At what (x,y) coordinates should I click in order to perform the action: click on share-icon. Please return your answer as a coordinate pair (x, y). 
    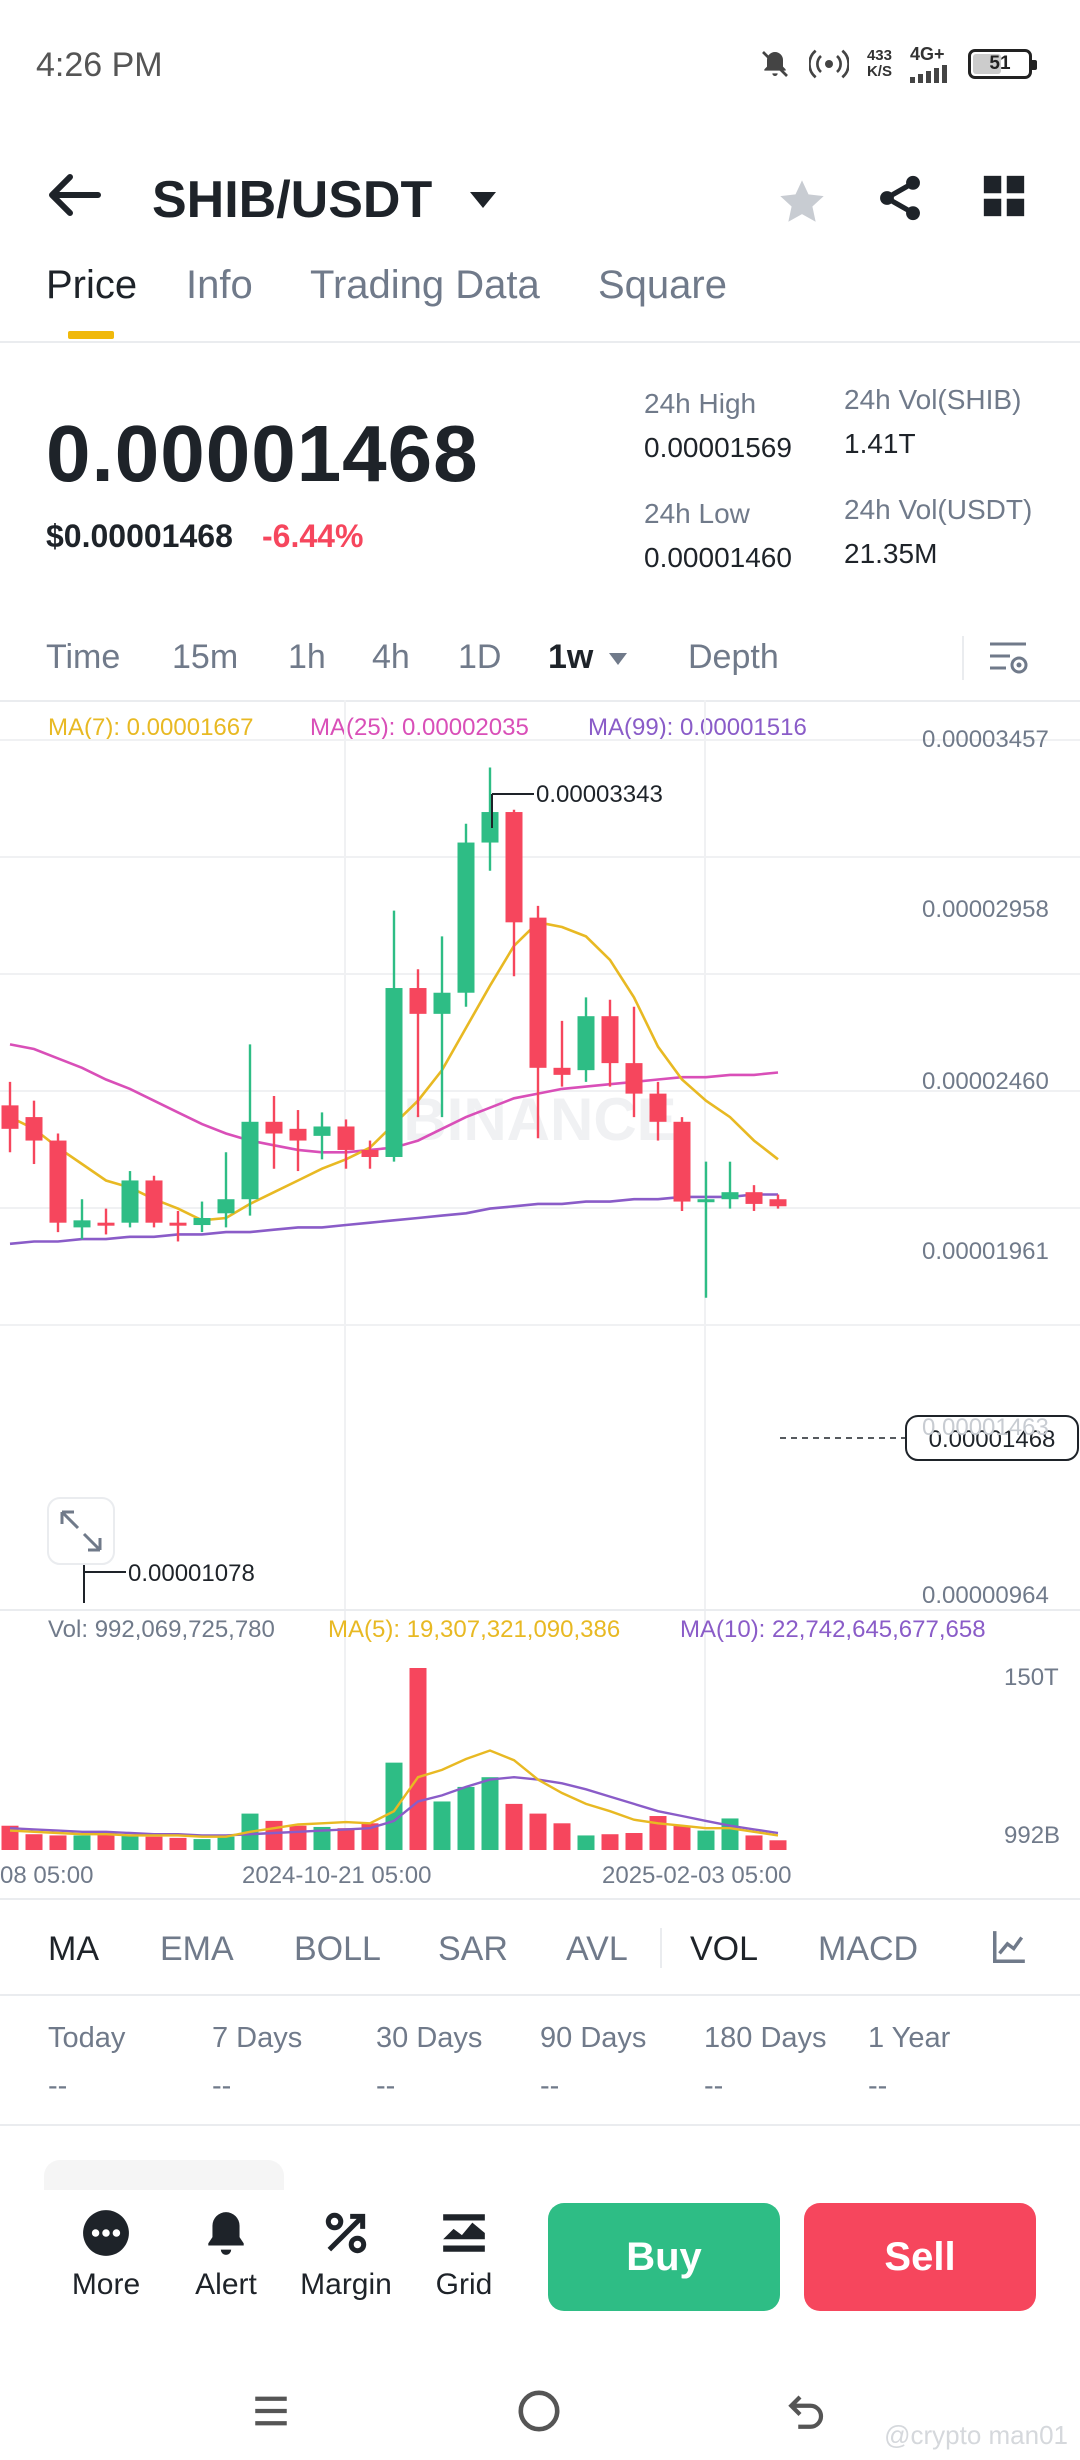
    Looking at the image, I should click on (900, 198).